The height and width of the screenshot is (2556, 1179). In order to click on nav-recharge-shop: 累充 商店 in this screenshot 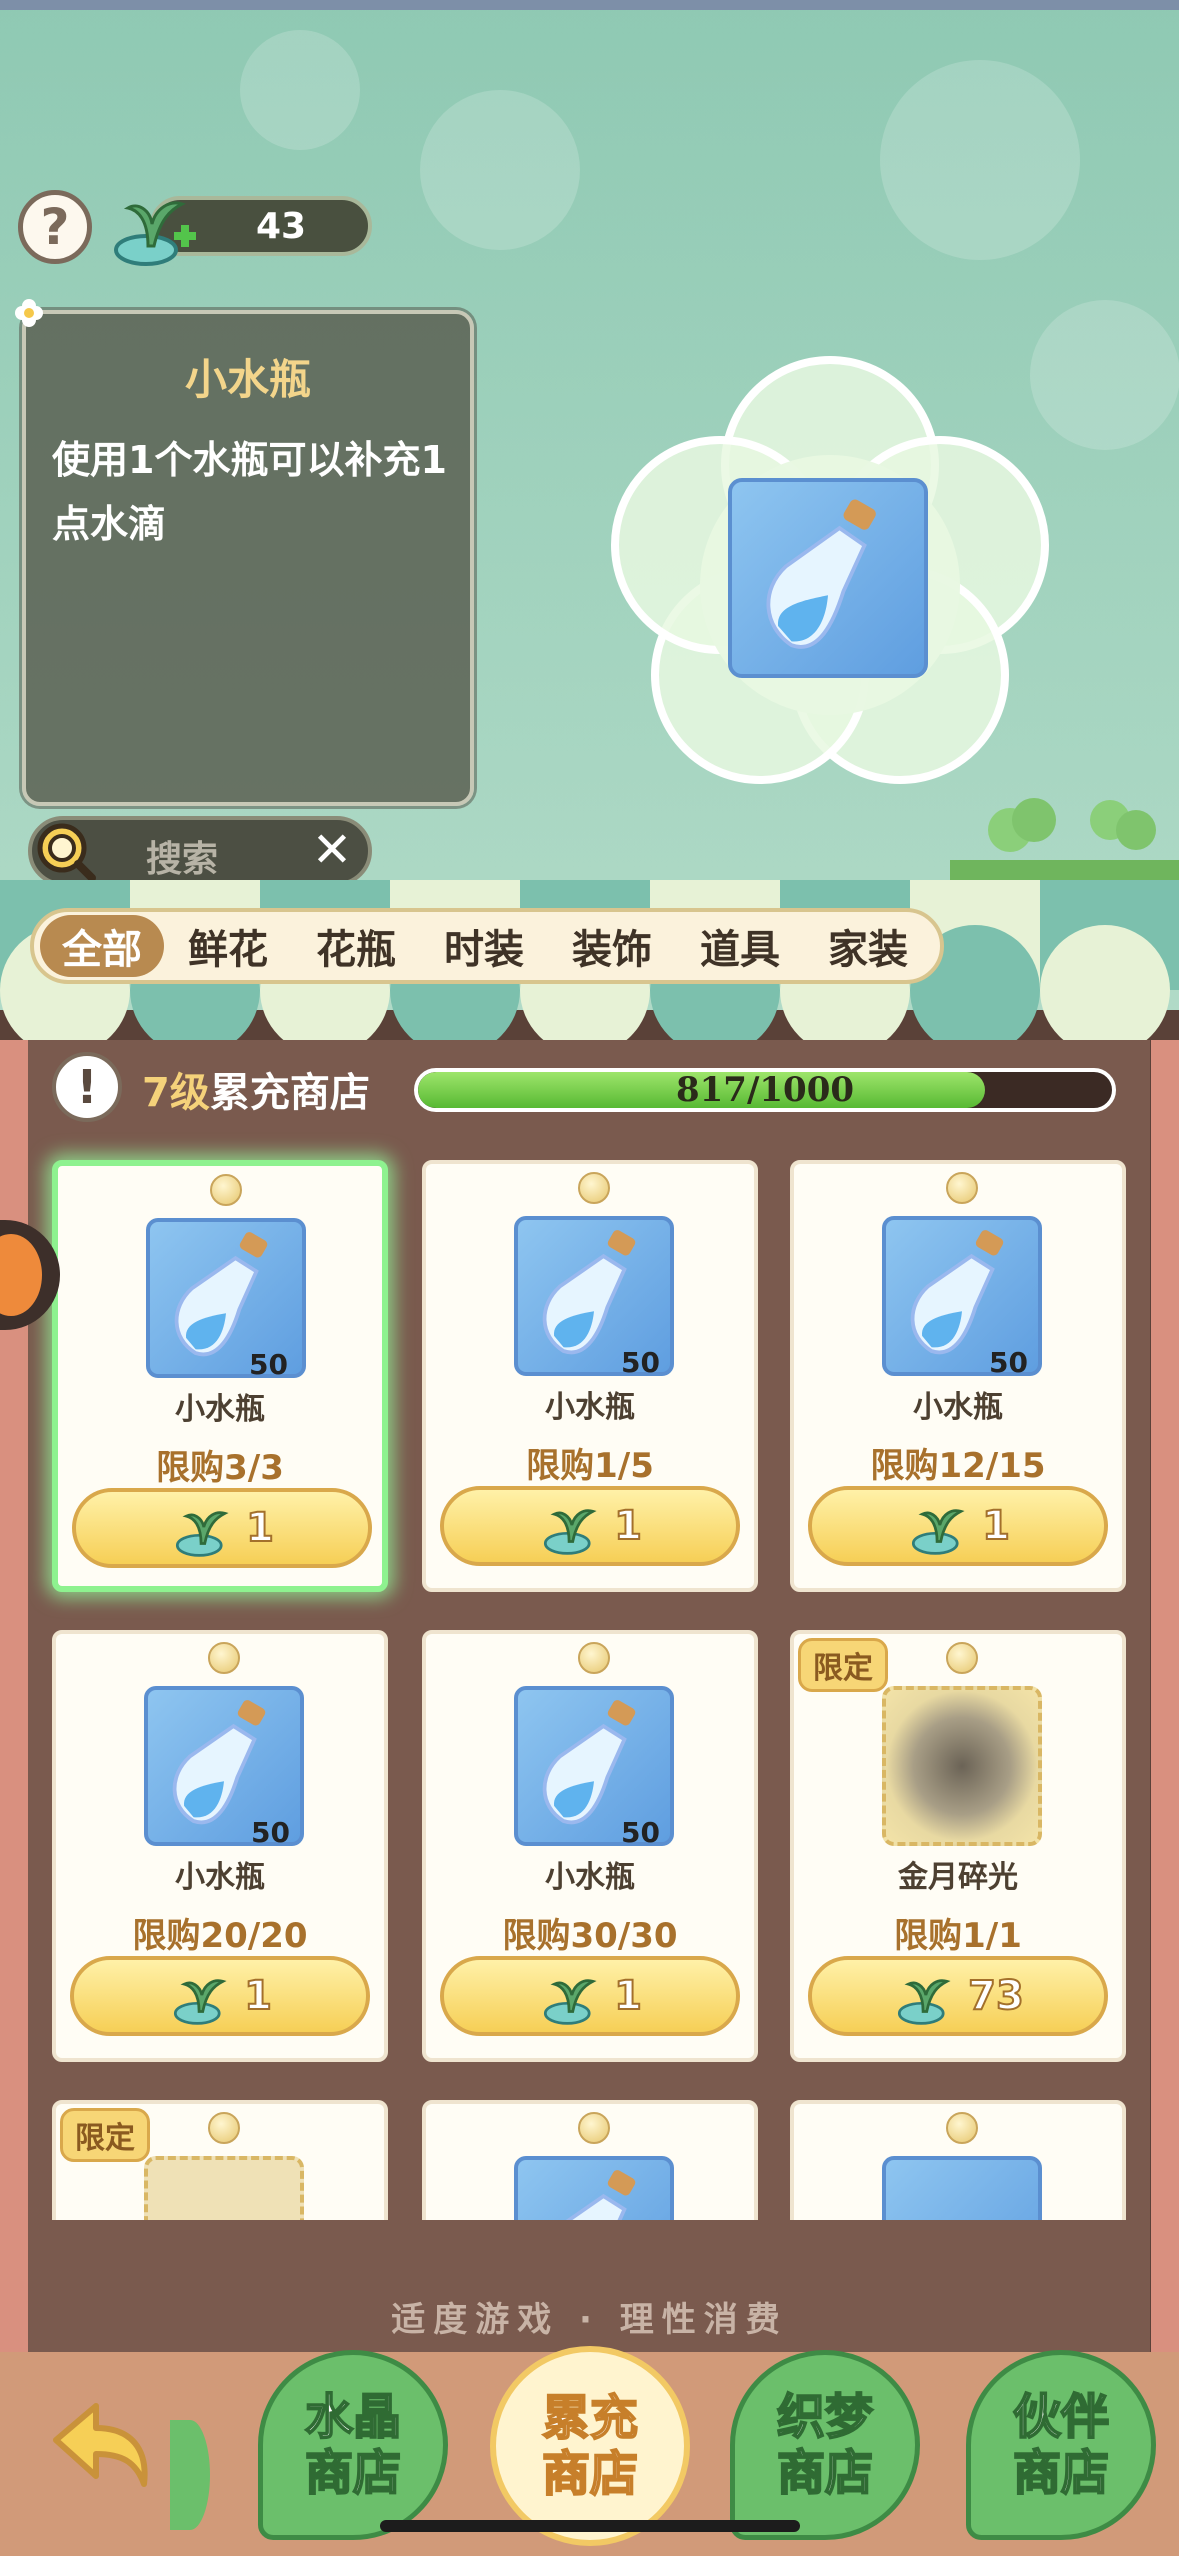, I will do `click(590, 2446)`.